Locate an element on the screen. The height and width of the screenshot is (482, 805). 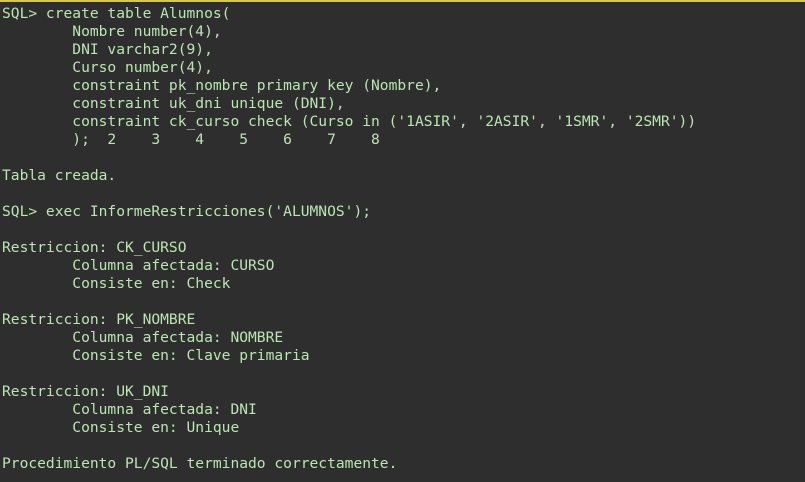
statement-end-line-numbers: ); 2 3 4 5 6 7 8 is located at coordinates (191, 139).